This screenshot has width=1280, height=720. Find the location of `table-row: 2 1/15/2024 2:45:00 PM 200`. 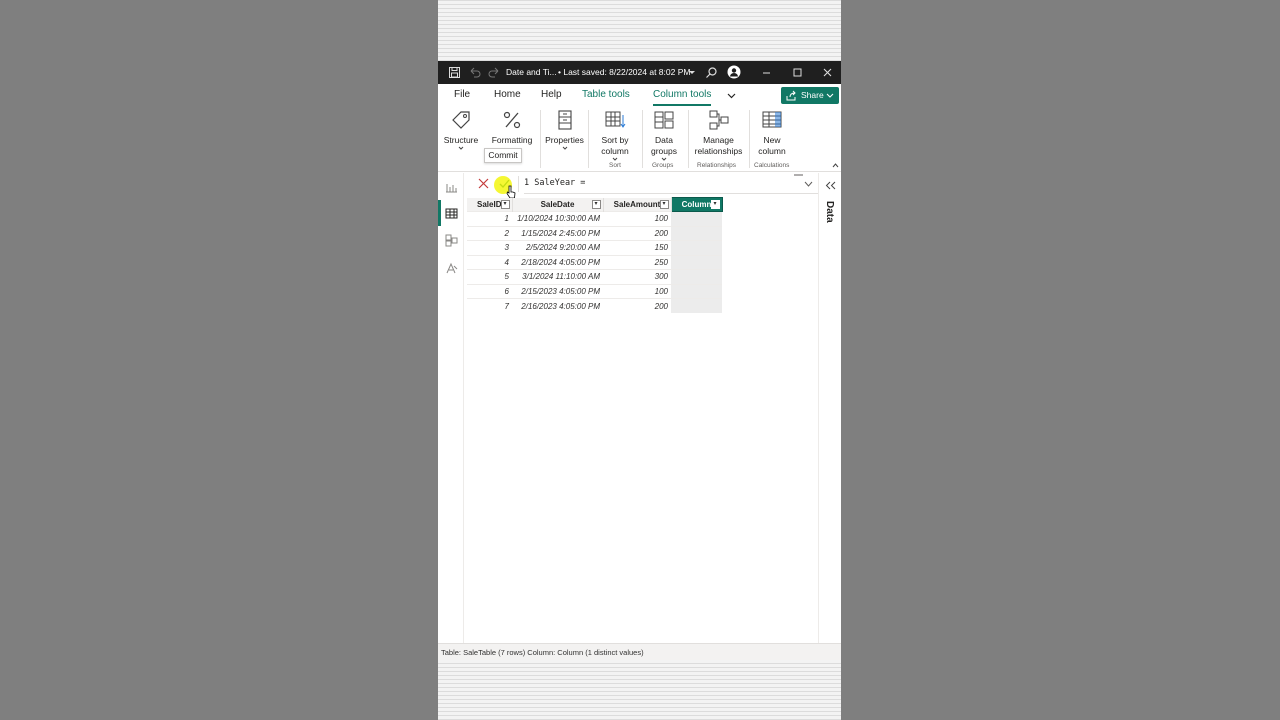

table-row: 2 1/15/2024 2:45:00 PM 200 is located at coordinates (594, 233).